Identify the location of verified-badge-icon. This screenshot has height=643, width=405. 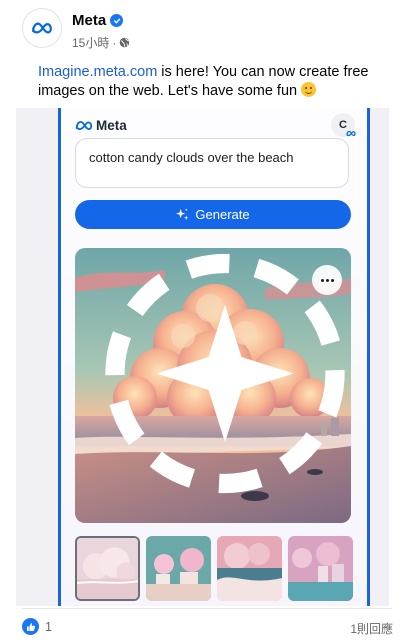
(117, 20).